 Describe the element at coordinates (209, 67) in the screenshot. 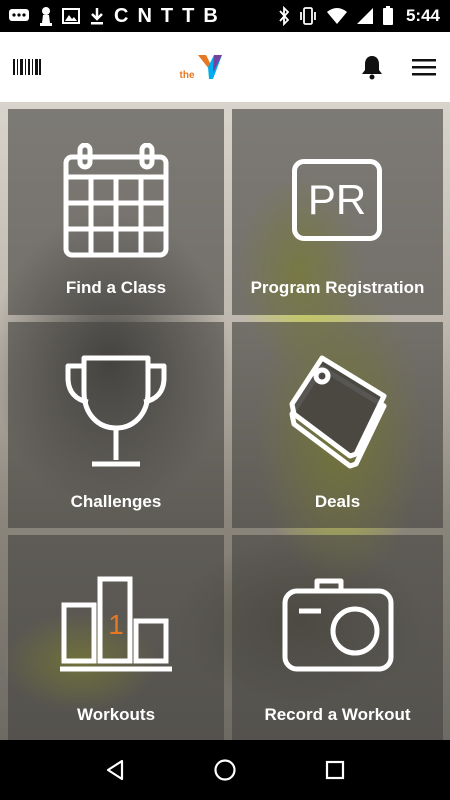

I see `y-logo-icon` at that location.